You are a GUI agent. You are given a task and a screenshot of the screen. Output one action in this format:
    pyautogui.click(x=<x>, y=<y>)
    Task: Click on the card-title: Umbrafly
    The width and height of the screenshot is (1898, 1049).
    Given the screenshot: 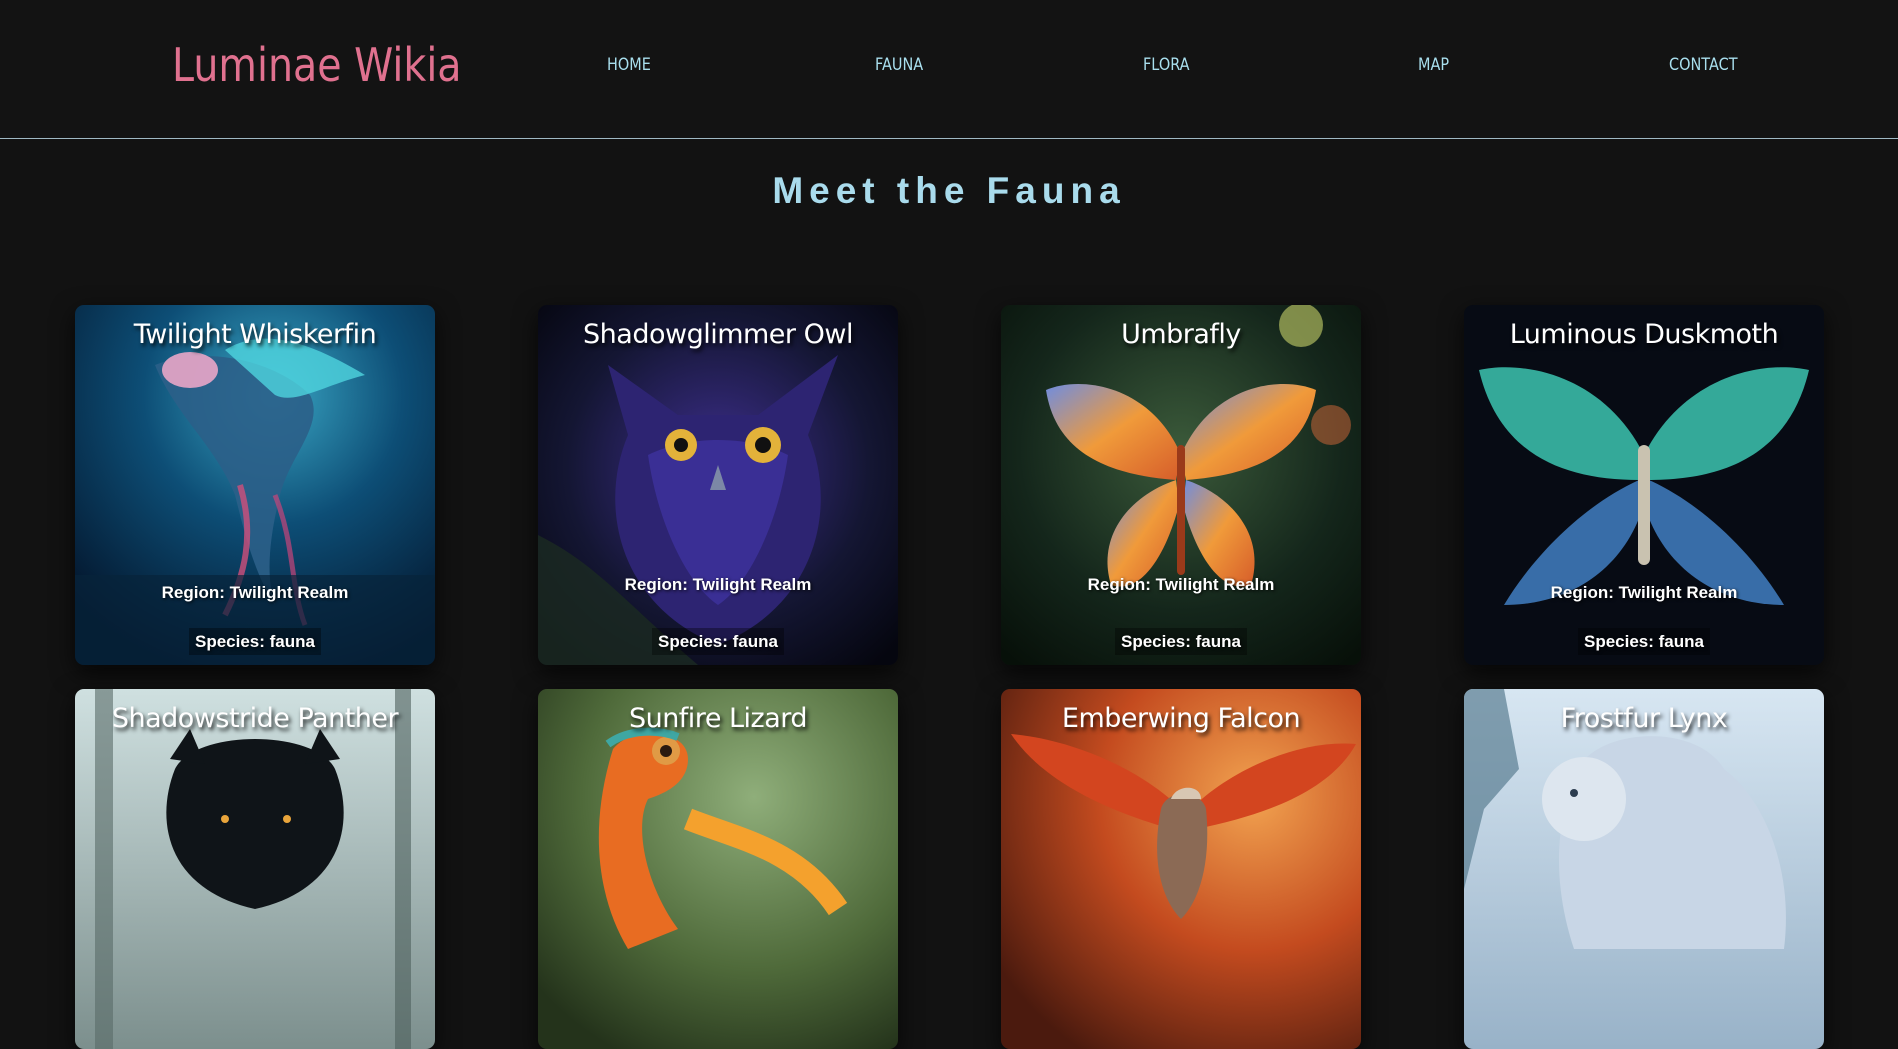 What is the action you would take?
    pyautogui.click(x=1181, y=334)
    